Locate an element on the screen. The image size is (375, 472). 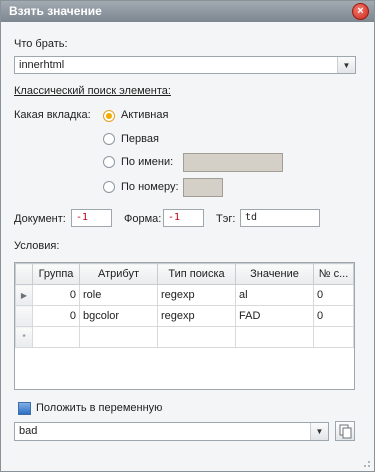
row-indicator-header is located at coordinates (24, 274).